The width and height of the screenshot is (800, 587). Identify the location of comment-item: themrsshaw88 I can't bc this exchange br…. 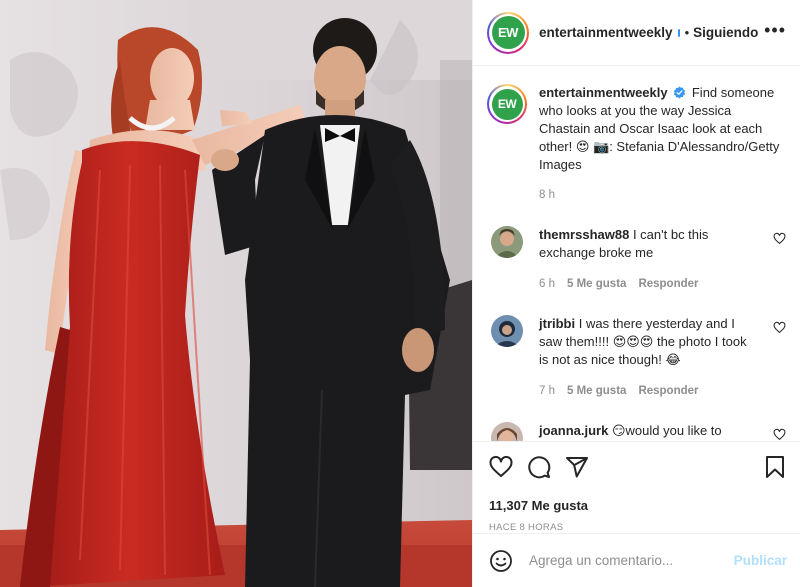
(636, 259).